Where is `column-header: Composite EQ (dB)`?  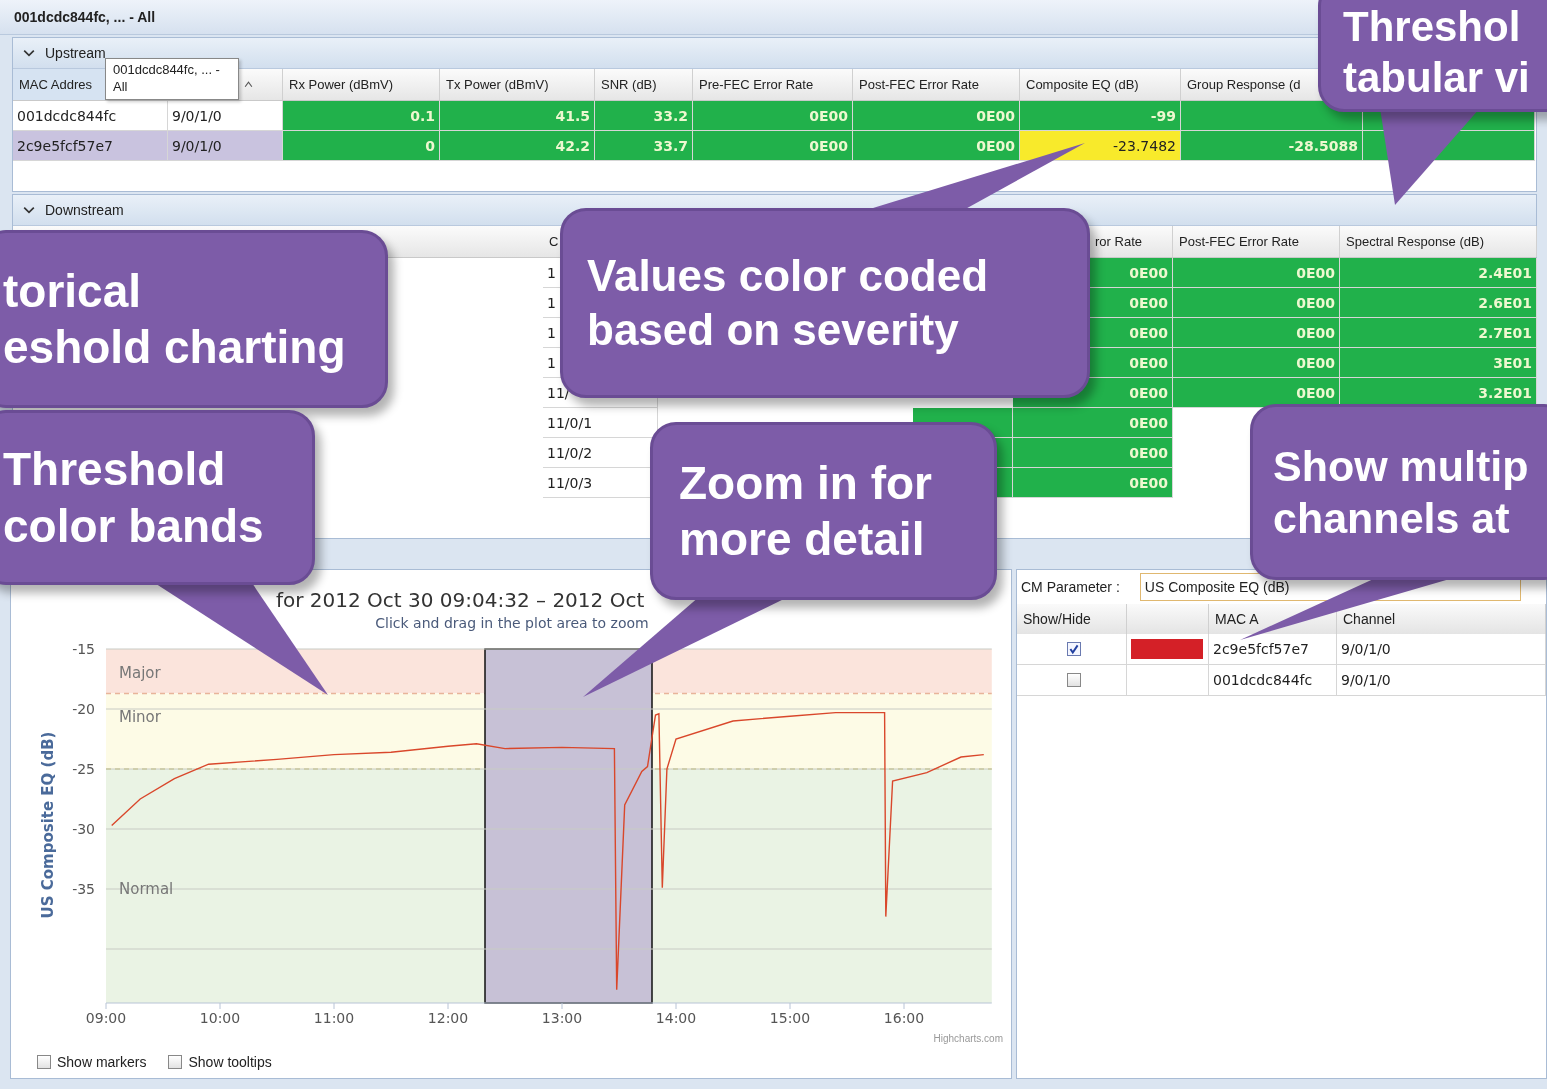
column-header: Composite EQ (dB) is located at coordinates (1082, 84).